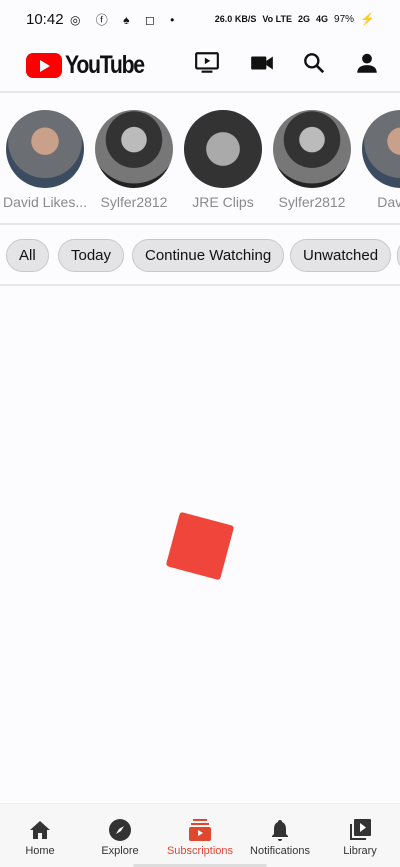 This screenshot has height=867, width=400. What do you see at coordinates (360, 829) in the screenshot?
I see `library-icon` at bounding box center [360, 829].